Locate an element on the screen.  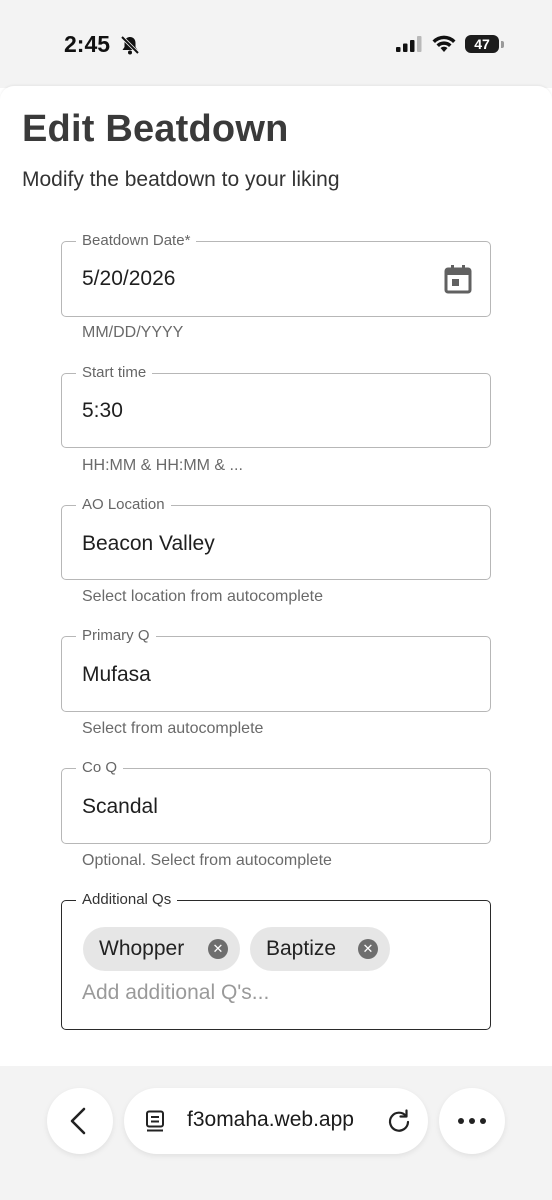
calendar-icon is located at coordinates (458, 279).